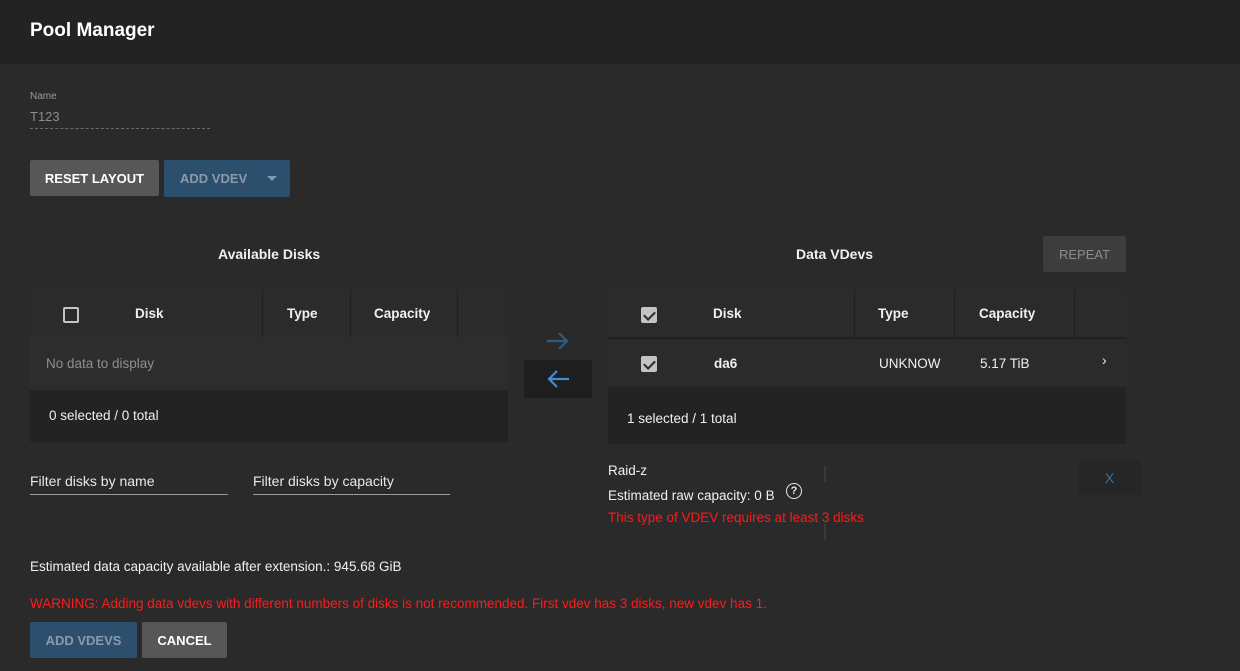 The height and width of the screenshot is (671, 1240). I want to click on disk-capacity: 5.17 TiB, so click(1005, 363).